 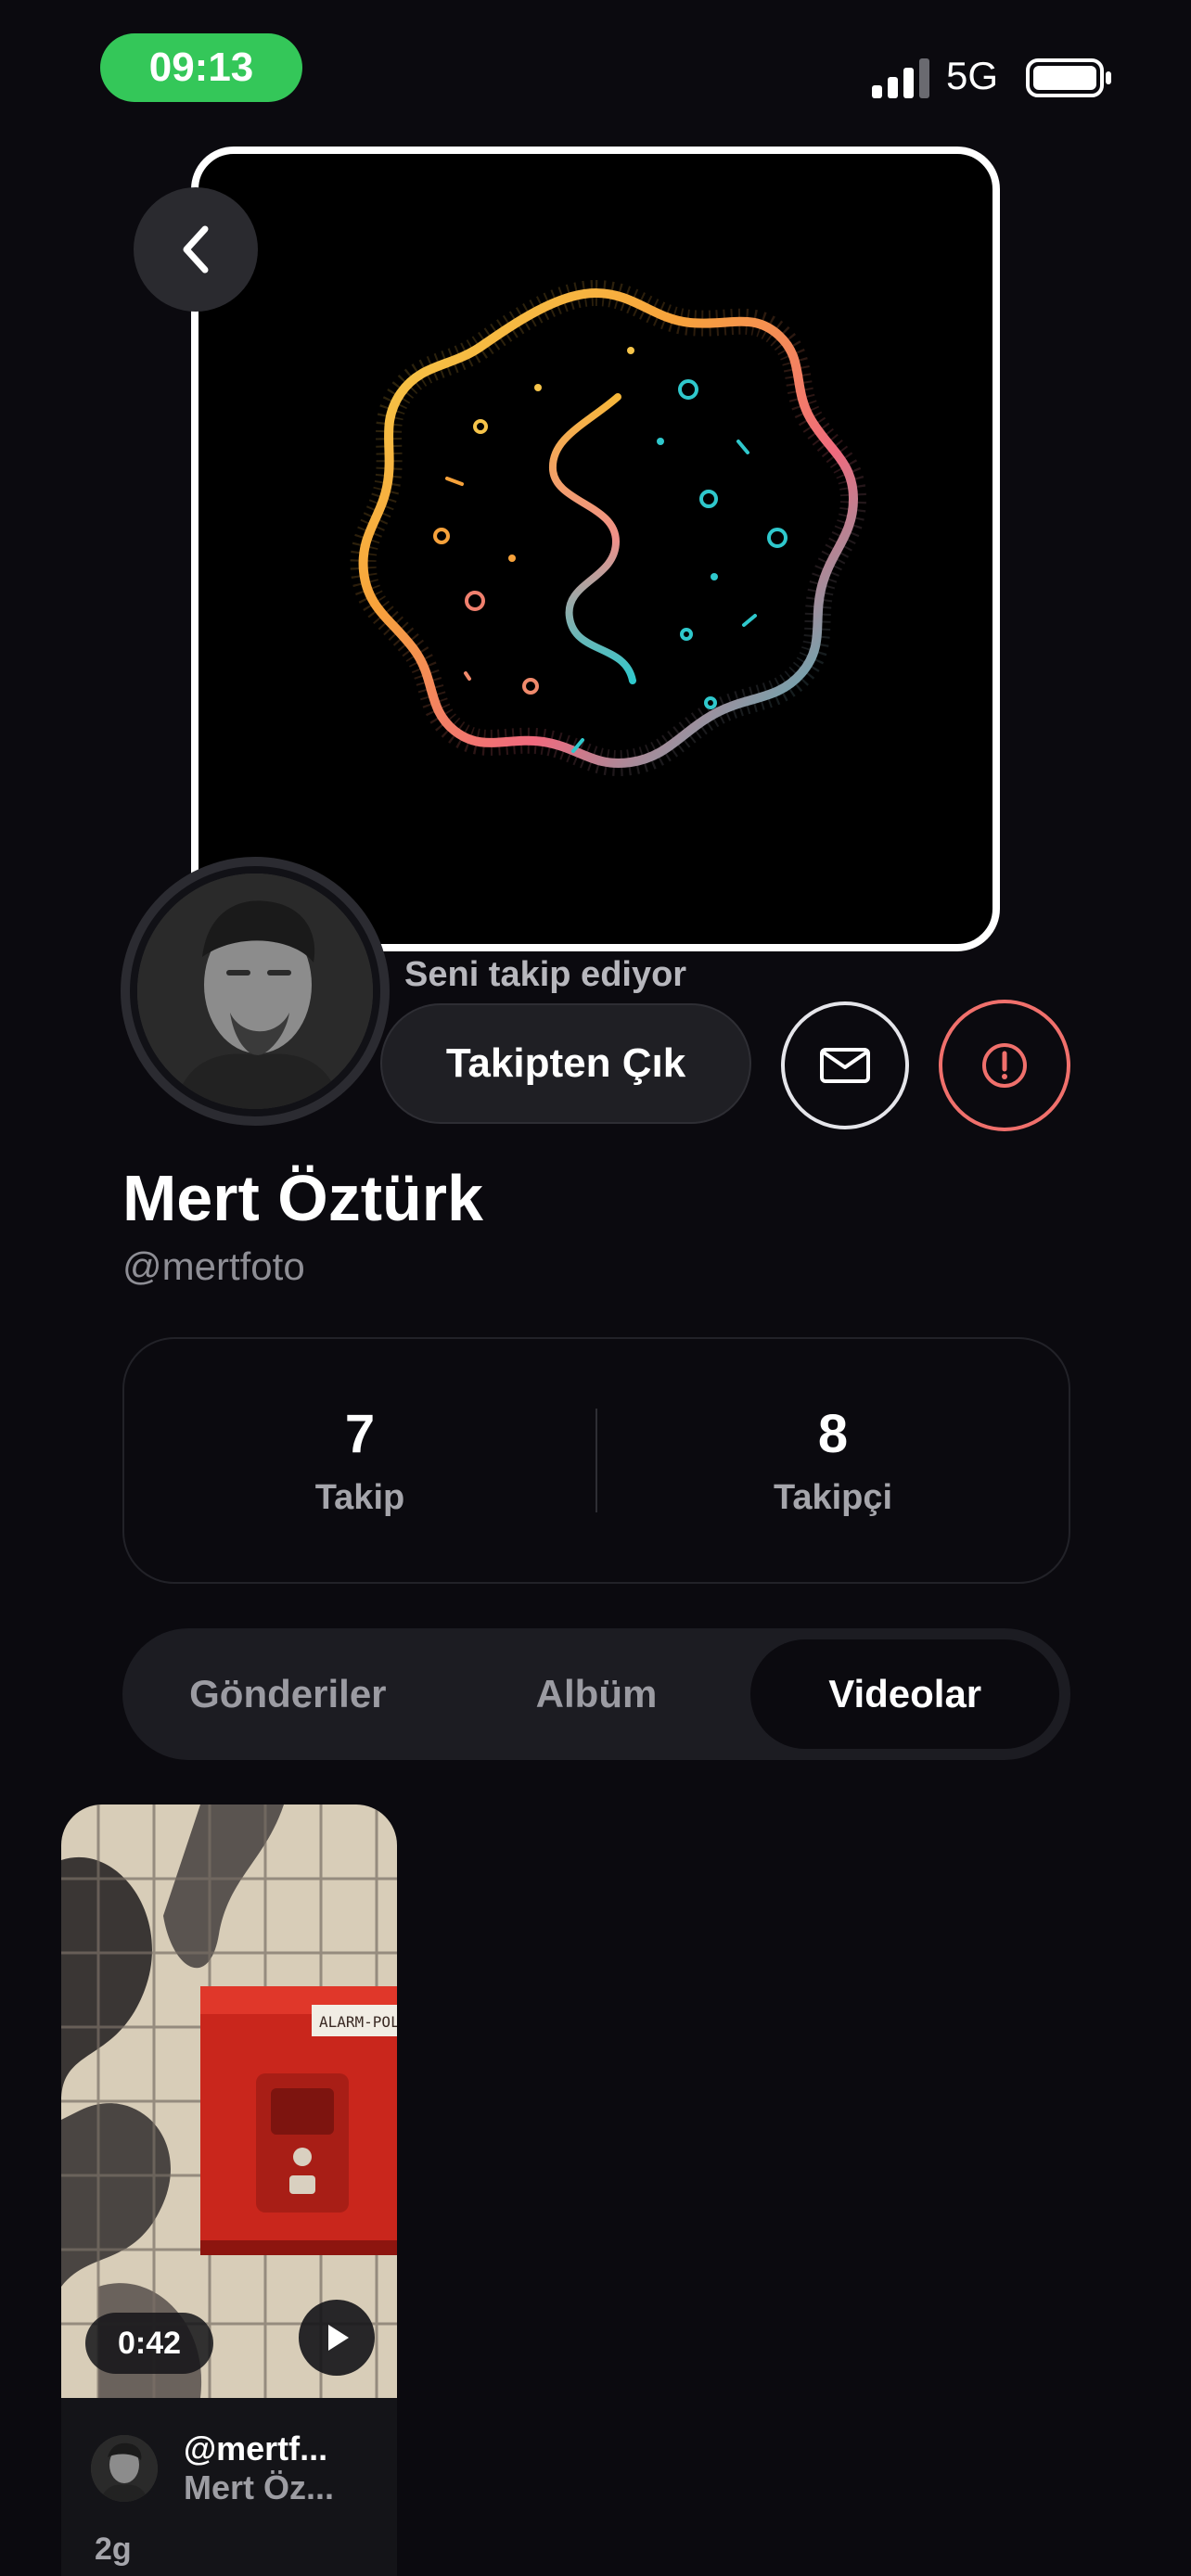 I want to click on stats-card: 7 Takip 8 Takipçi, so click(x=596, y=1460).